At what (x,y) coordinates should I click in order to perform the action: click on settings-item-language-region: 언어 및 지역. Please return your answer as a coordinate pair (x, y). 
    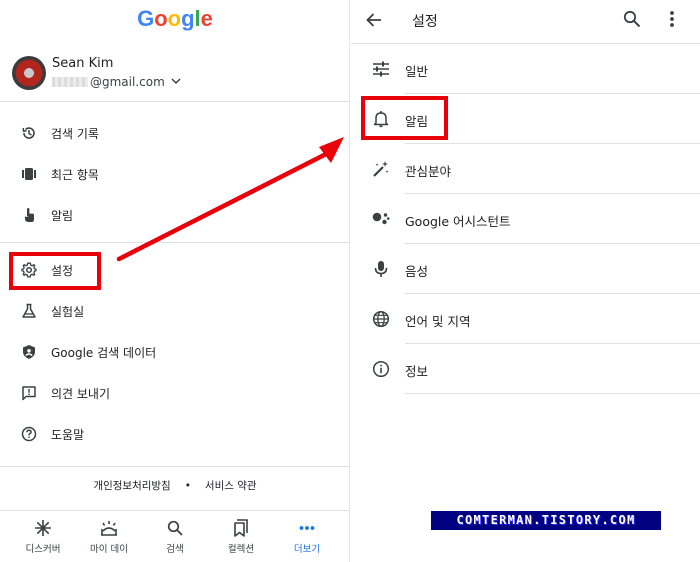
    Looking at the image, I should click on (525, 319).